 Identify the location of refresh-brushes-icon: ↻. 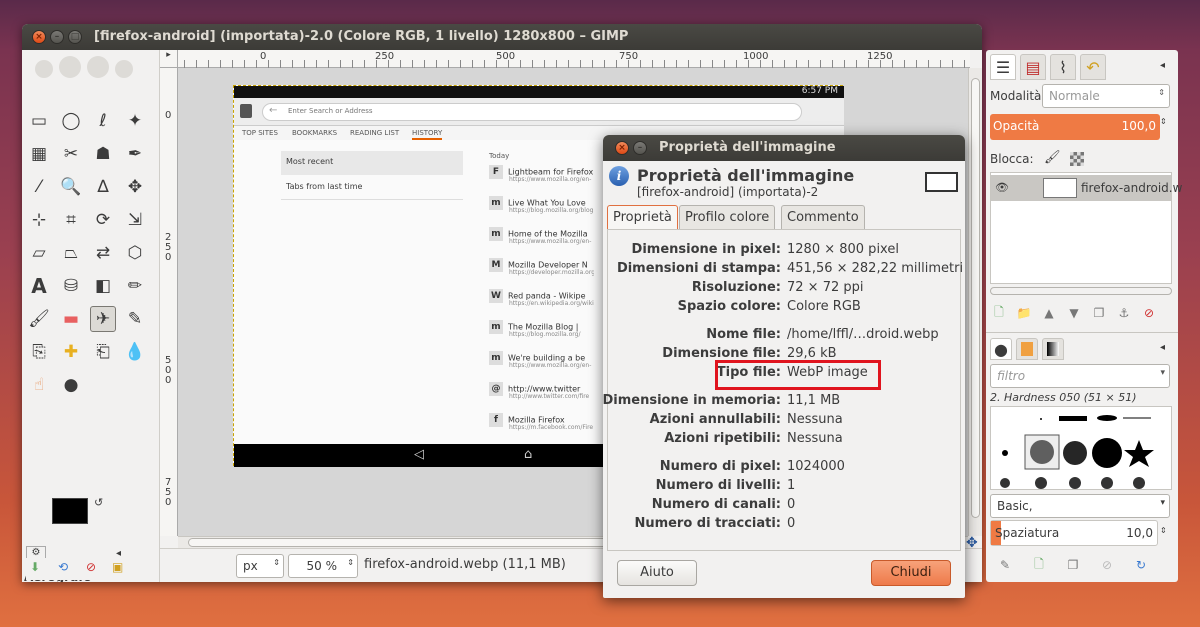
(1141, 565).